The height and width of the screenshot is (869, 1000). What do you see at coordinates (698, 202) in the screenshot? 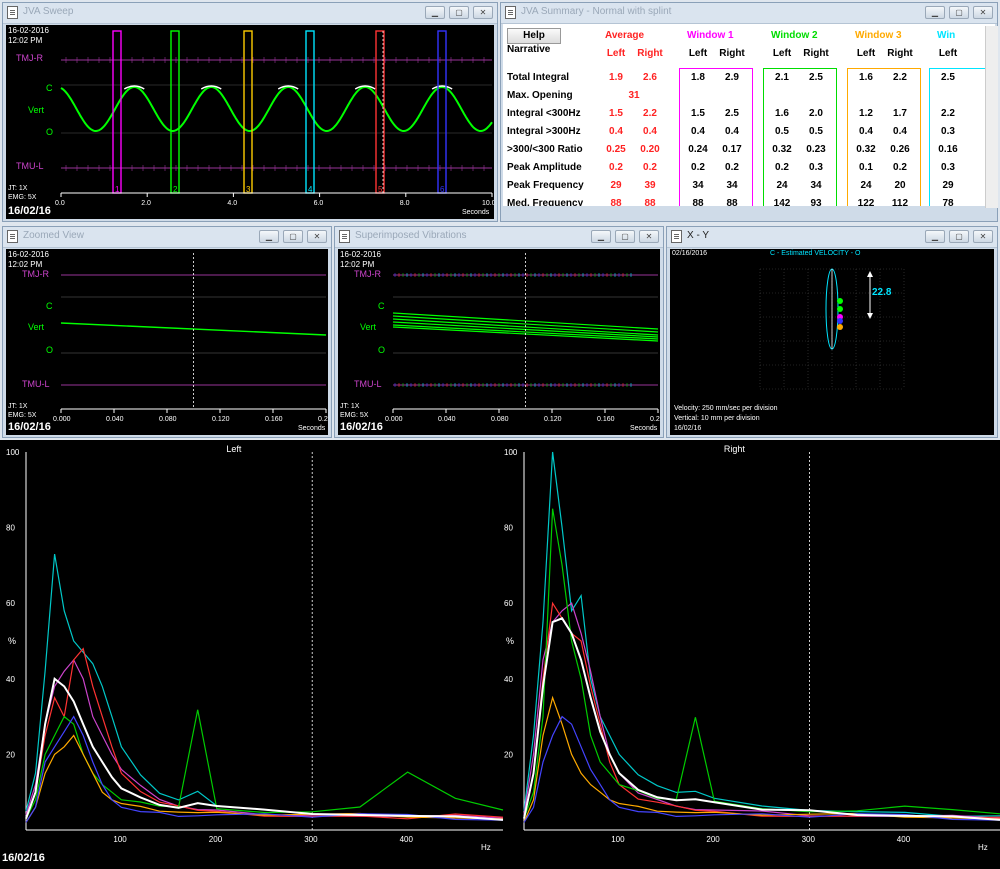
I see `cell-value: 88` at bounding box center [698, 202].